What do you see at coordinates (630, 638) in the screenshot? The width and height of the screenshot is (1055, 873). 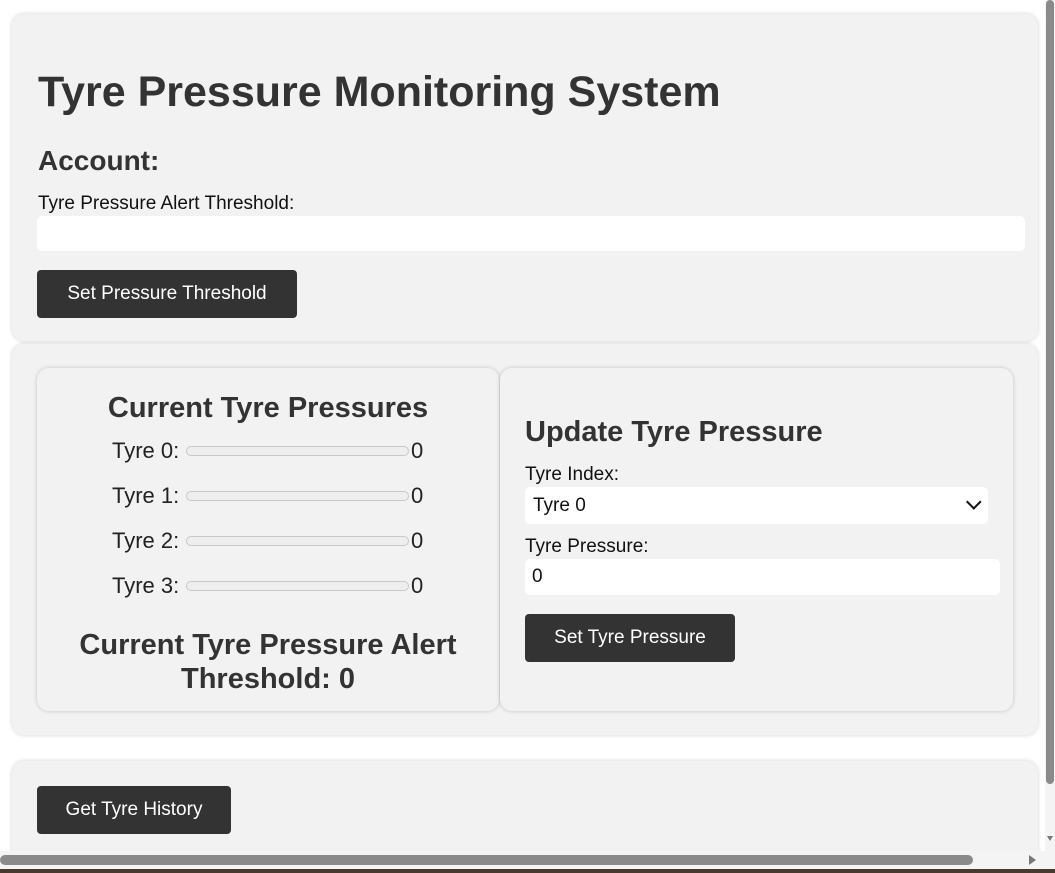 I see `set-tyre-pressure-button: Set Tyre Pressure` at bounding box center [630, 638].